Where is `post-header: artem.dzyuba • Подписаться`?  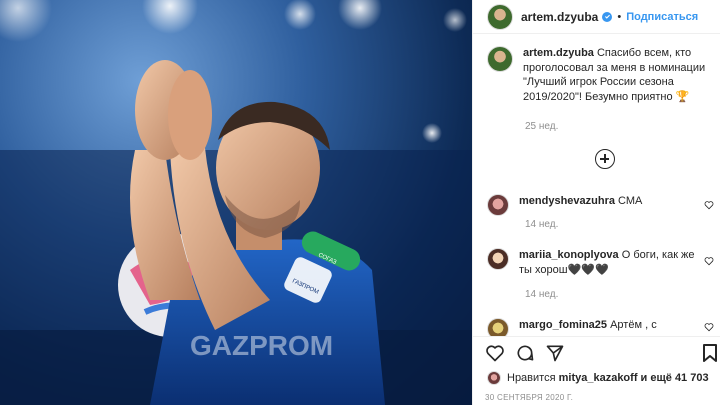
post-header: artem.dzyuba • Подписаться is located at coordinates (596, 17).